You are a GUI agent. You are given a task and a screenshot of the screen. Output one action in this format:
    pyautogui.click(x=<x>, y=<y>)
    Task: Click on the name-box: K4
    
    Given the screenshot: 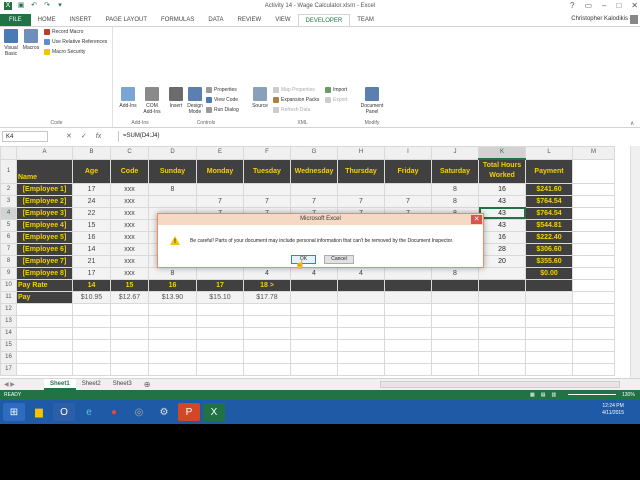 What is the action you would take?
    pyautogui.click(x=25, y=136)
    